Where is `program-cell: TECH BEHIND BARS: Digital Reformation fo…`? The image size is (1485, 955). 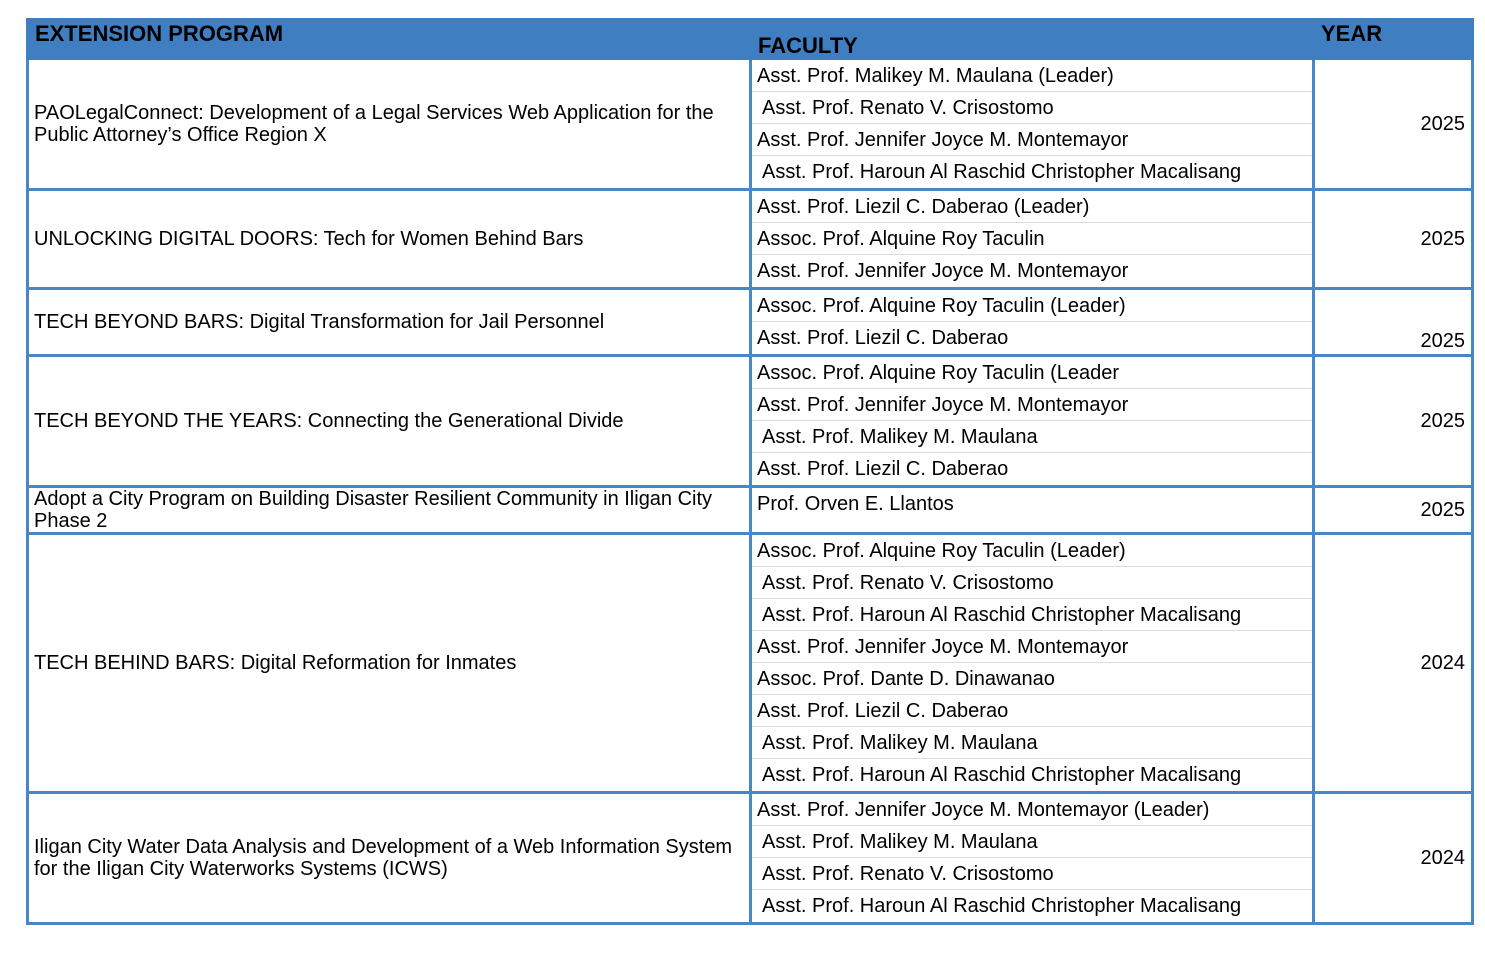
program-cell: TECH BEHIND BARS: Digital Reformation fo… is located at coordinates (389, 663).